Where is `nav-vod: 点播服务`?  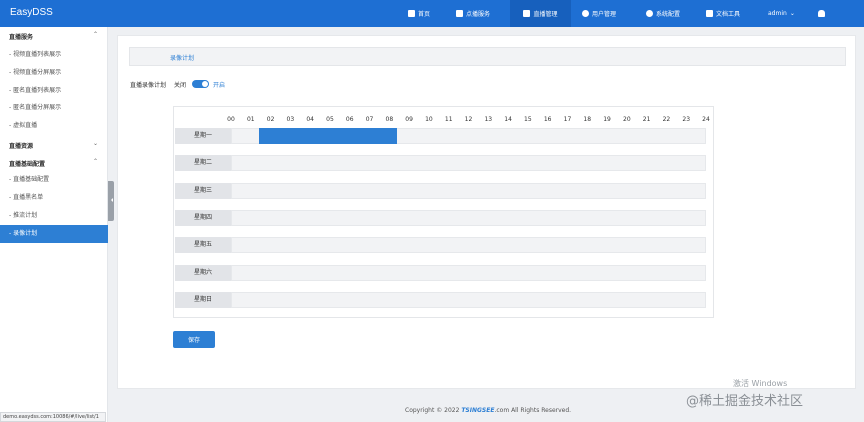 nav-vod: 点播服务 is located at coordinates (473, 13).